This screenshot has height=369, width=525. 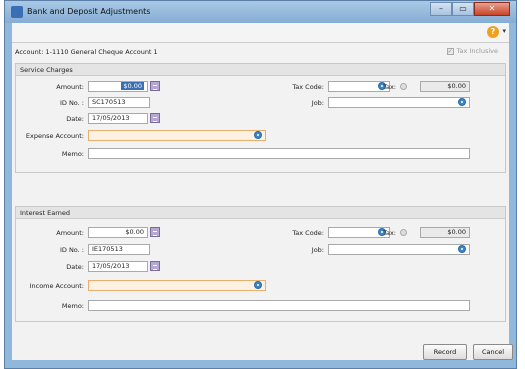 What do you see at coordinates (308, 87) in the screenshot?
I see `service-tax-code-label: Tax Code:` at bounding box center [308, 87].